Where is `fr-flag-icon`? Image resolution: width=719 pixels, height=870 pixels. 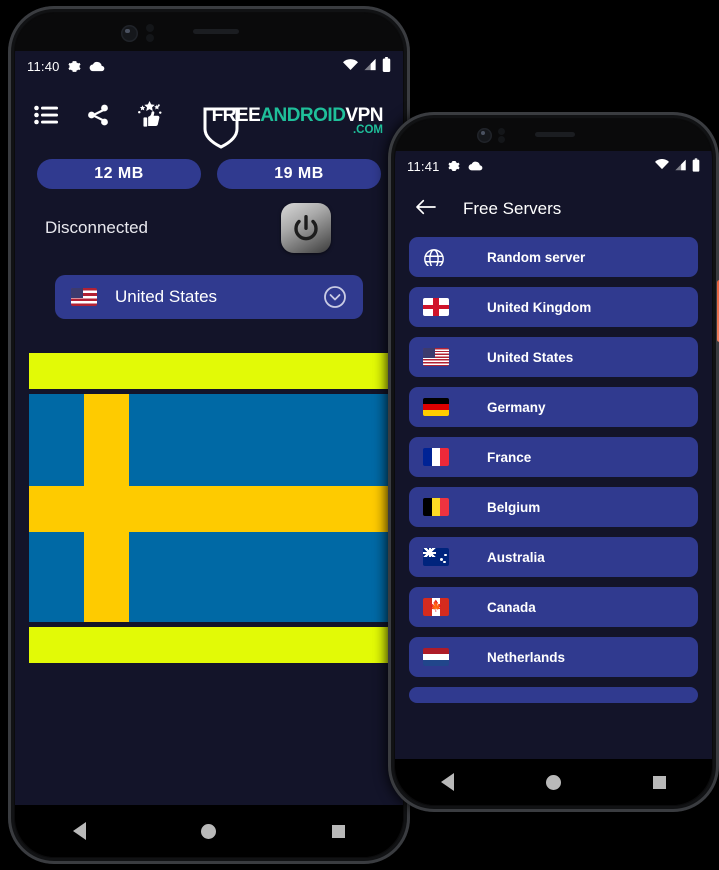
fr-flag-icon is located at coordinates (436, 457).